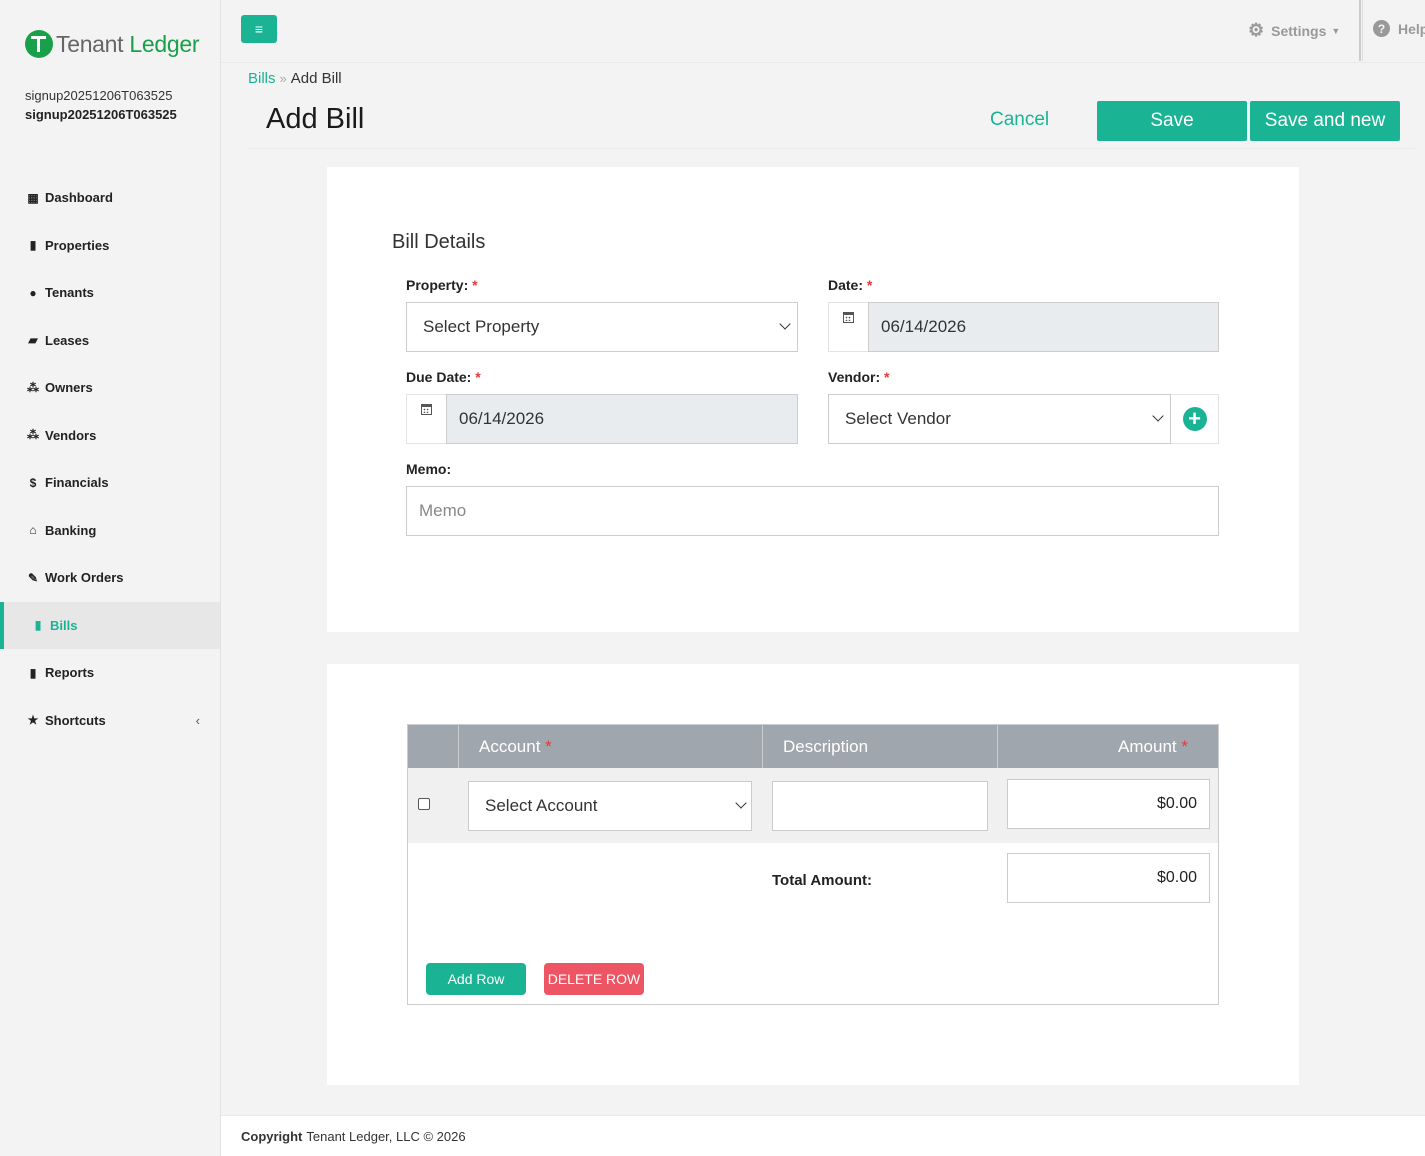  I want to click on account-column-header: Account *, so click(610, 746).